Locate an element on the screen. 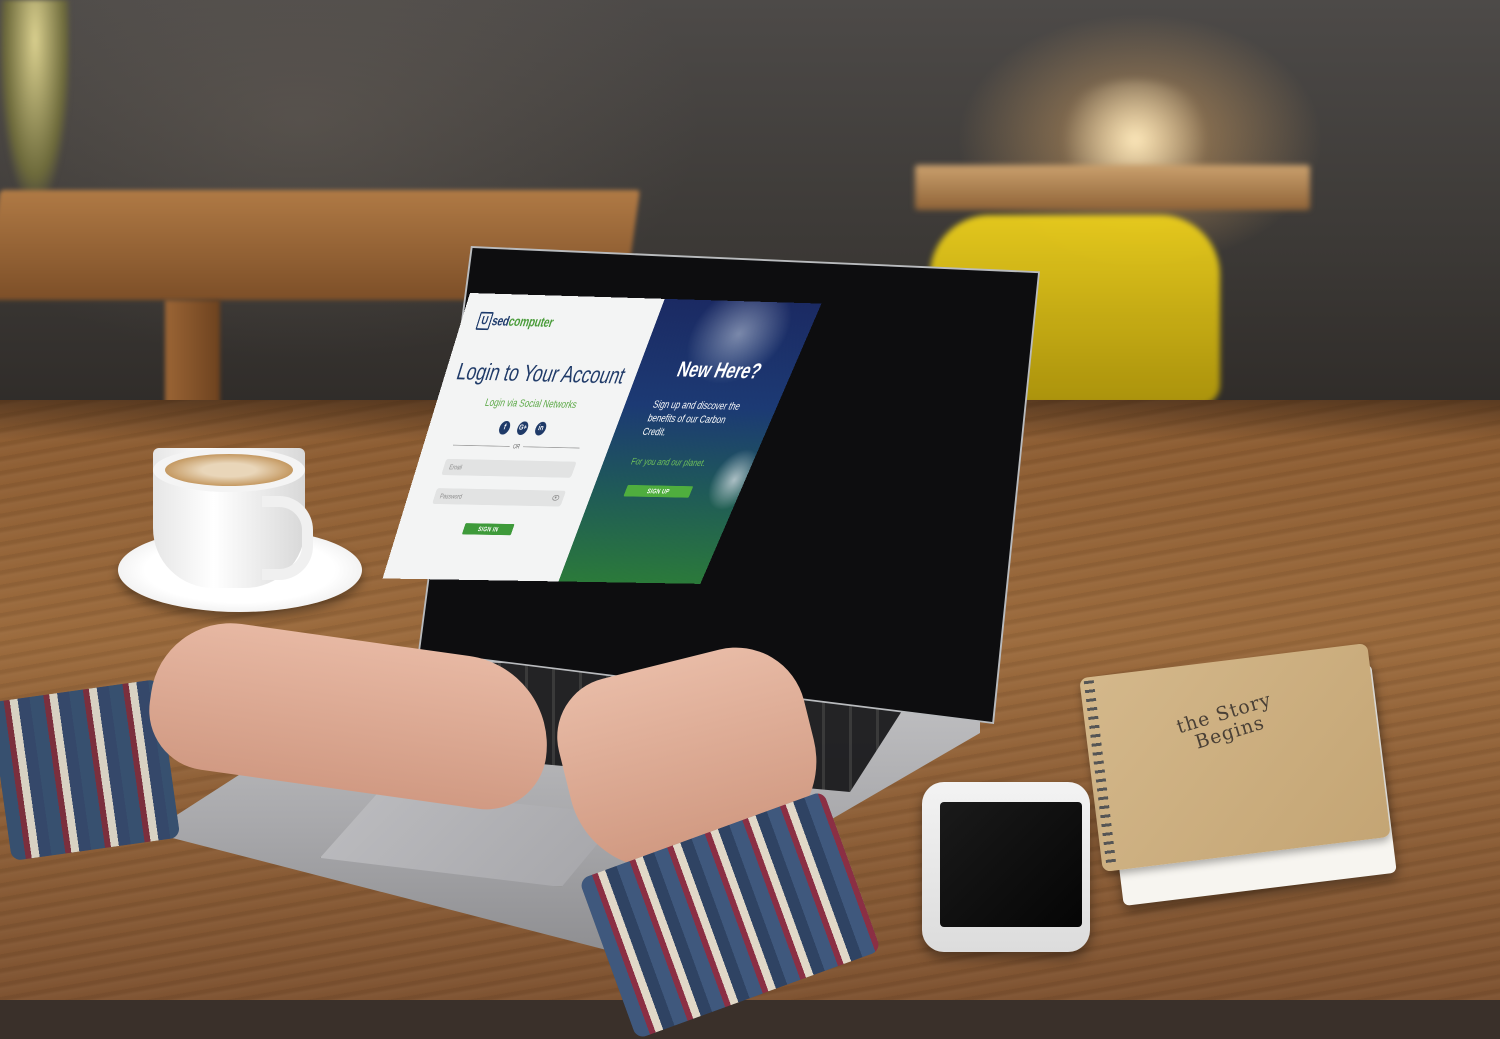  linkedin-icon: in is located at coordinates (541, 428).